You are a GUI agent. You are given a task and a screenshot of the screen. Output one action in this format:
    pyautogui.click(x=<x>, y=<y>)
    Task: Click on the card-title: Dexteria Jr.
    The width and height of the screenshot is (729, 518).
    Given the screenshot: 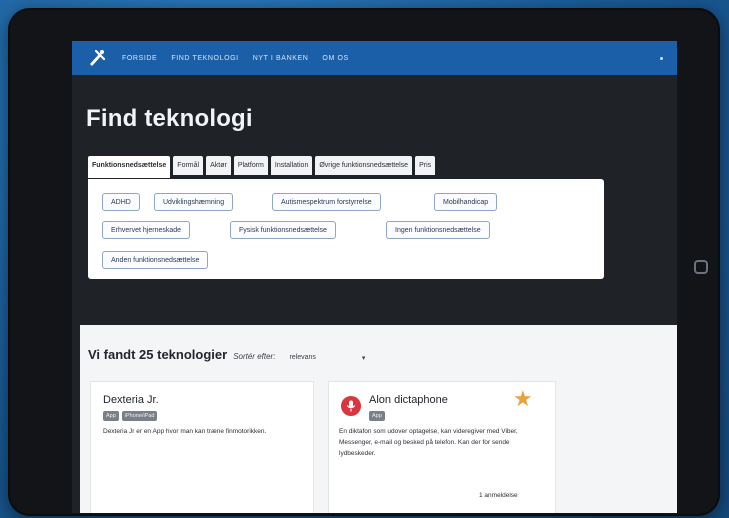 What is the action you would take?
    pyautogui.click(x=131, y=400)
    